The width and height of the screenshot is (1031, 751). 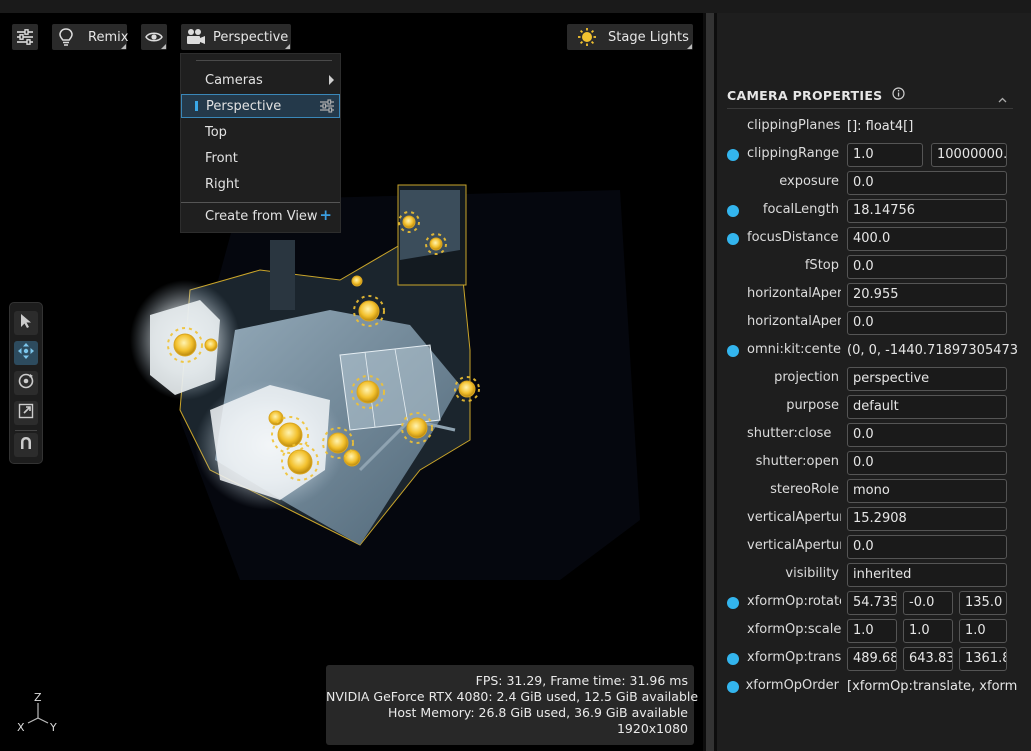 What do you see at coordinates (244, 106) in the screenshot?
I see `menu-item-label: Perspective` at bounding box center [244, 106].